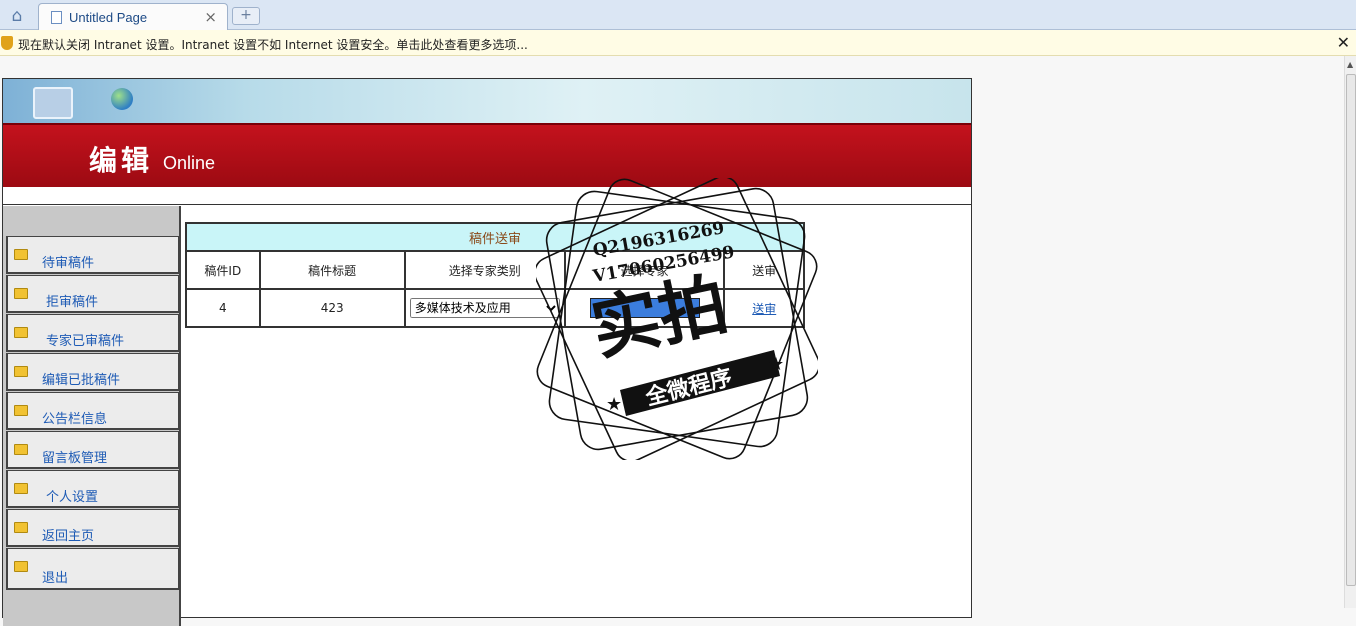  Describe the element at coordinates (81, 378) in the screenshot. I see `sidebar-item-label: 编辑已批稿件` at that location.